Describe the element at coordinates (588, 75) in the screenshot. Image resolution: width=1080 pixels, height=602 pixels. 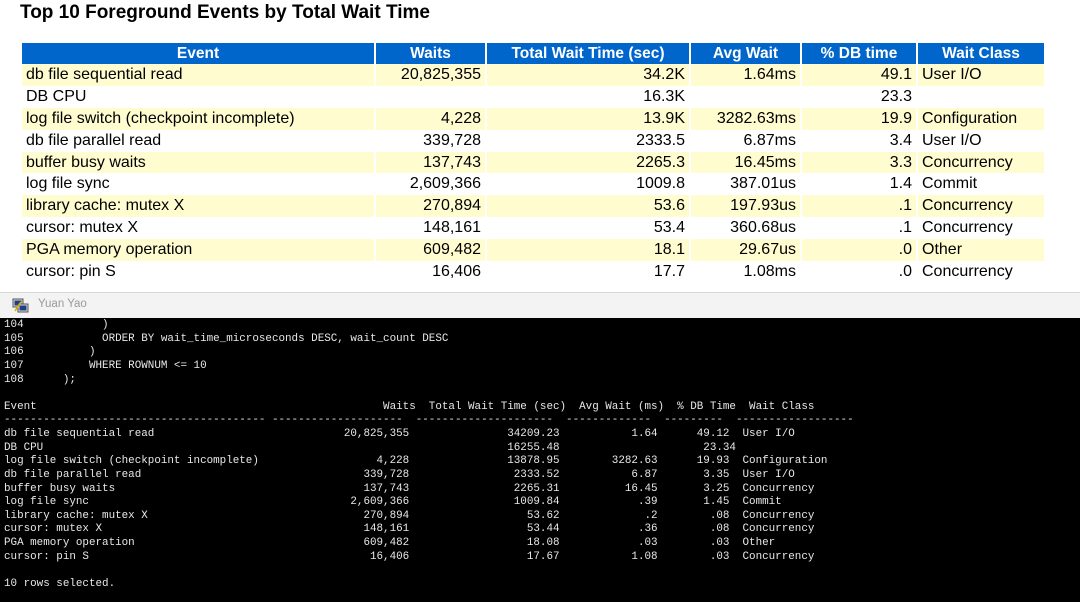
I see `total-wait-time-cell: 34.2K` at that location.